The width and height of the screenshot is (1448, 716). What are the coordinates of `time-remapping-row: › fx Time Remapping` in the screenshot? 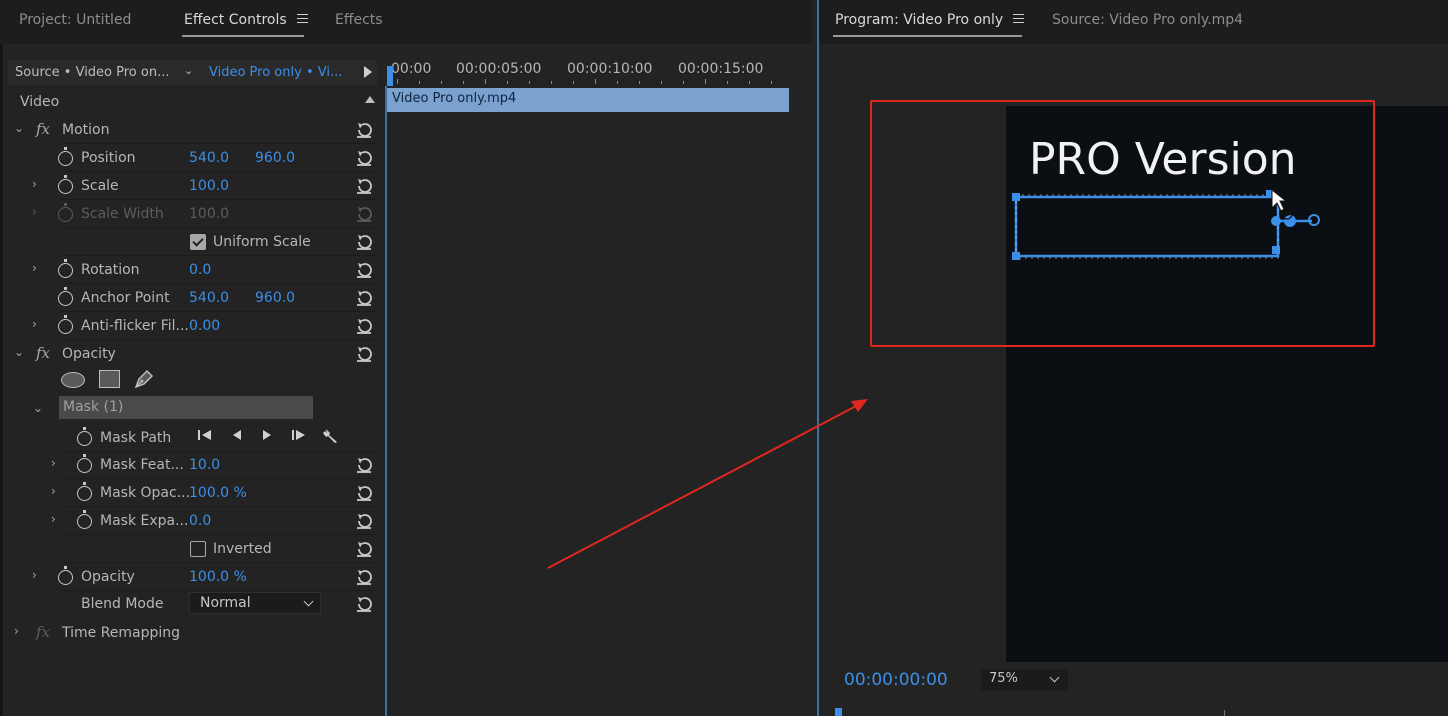 It's located at (192, 633).